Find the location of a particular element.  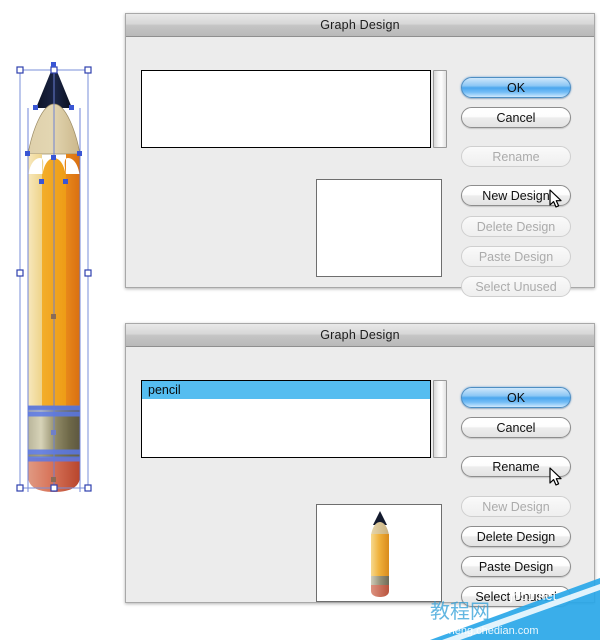

list-item: pencil is located at coordinates (286, 390).